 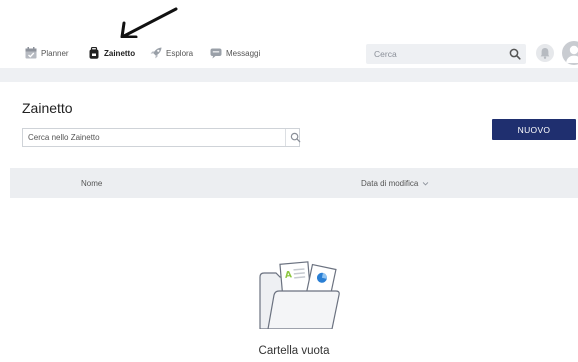 What do you see at coordinates (216, 53) in the screenshot?
I see `chat-icon` at bounding box center [216, 53].